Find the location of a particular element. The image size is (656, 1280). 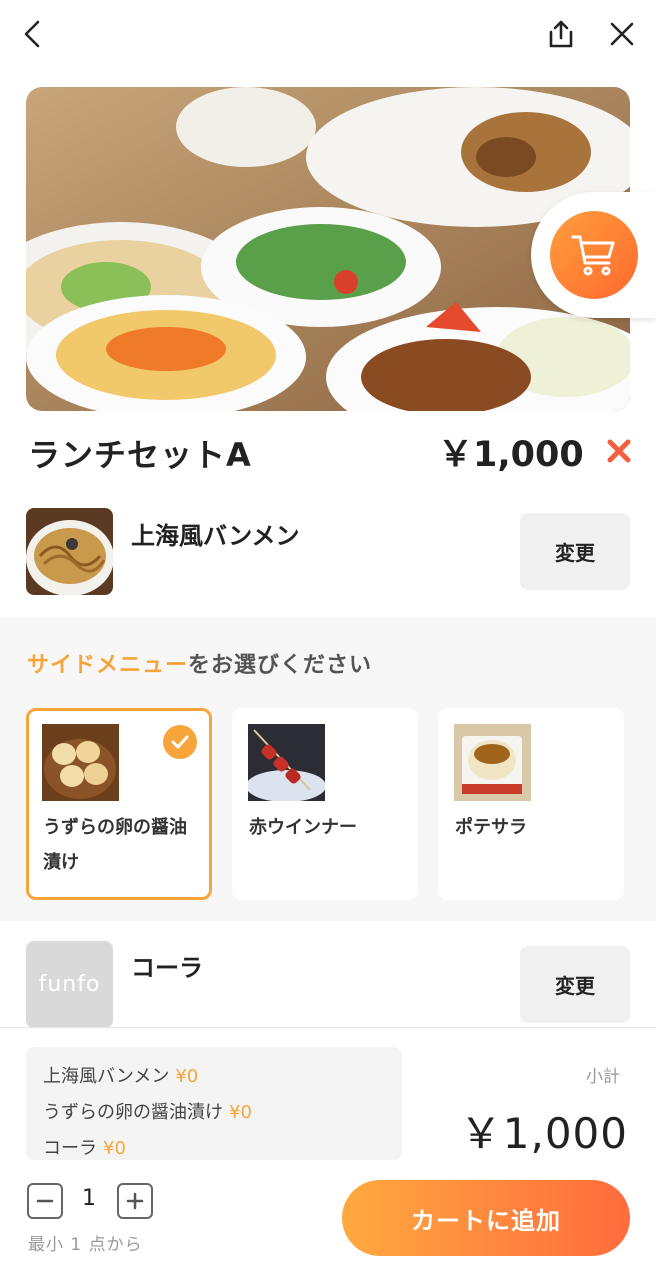

remove-icon is located at coordinates (619, 451).